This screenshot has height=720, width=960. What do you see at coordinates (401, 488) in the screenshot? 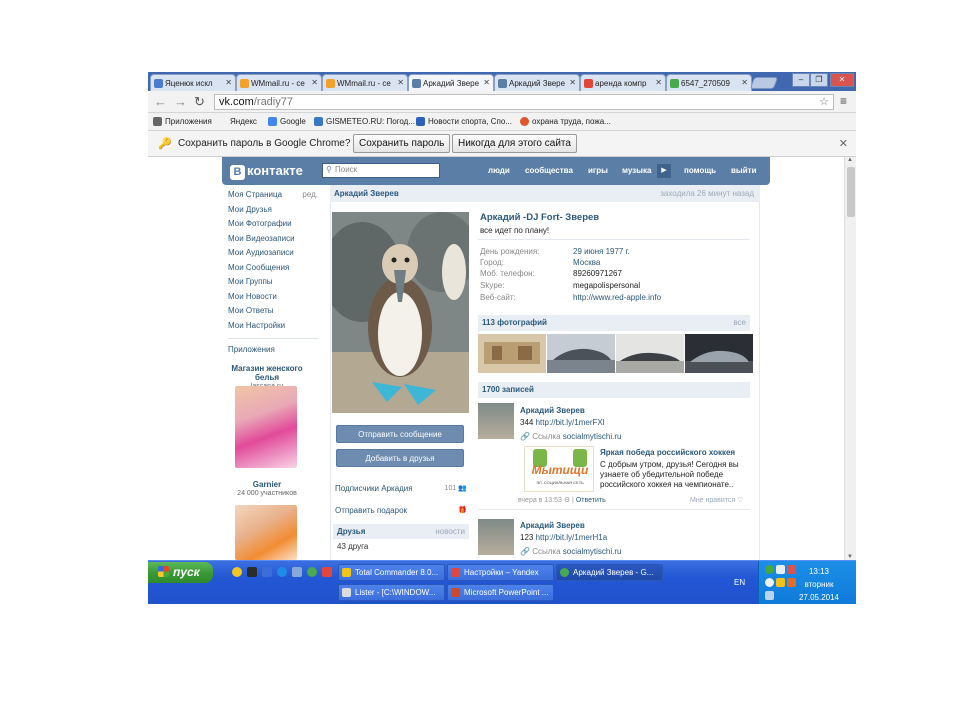
I see `followers-link: Подписчики Аркадия 101 👥` at bounding box center [401, 488].